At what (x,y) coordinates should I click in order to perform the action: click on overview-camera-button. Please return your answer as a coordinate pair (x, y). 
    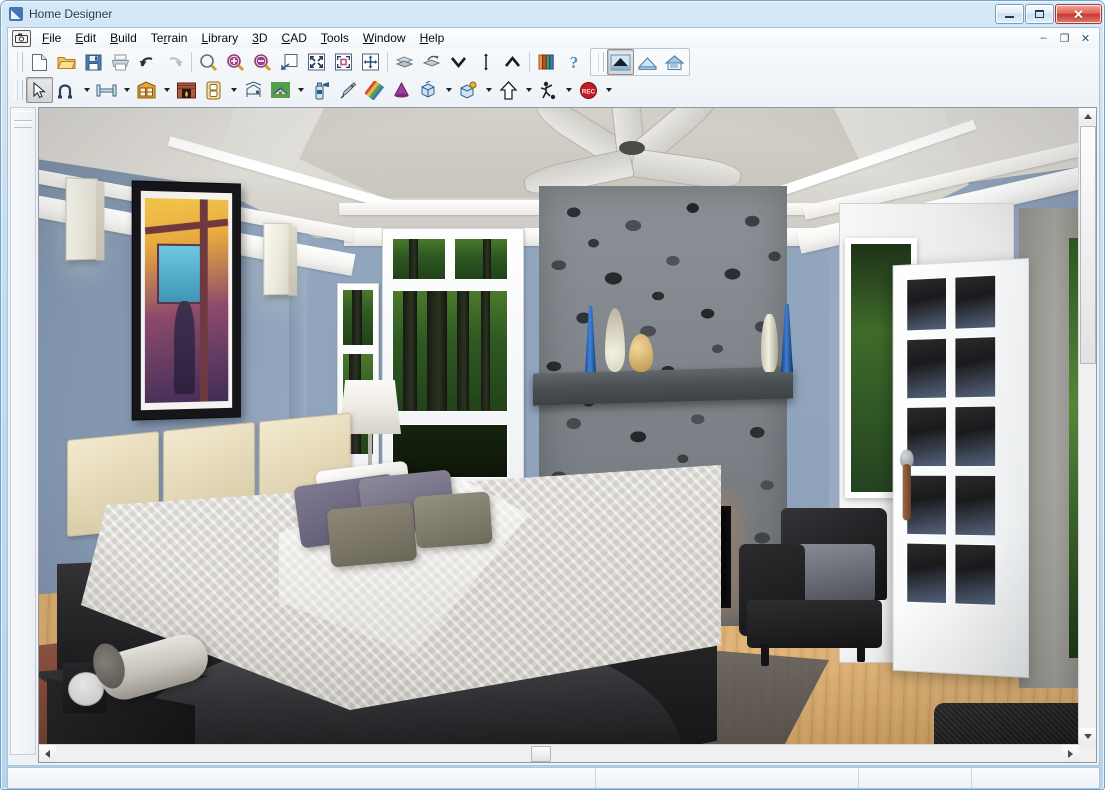
    Looking at the image, I should click on (647, 62).